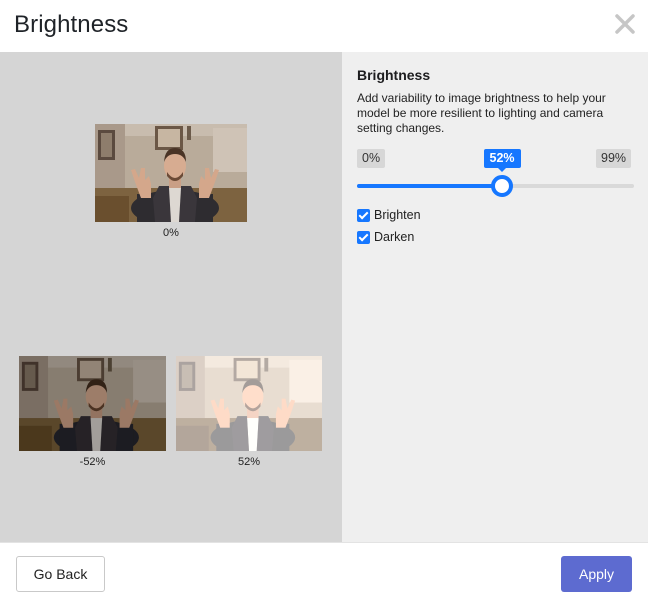 The image size is (648, 605). I want to click on brighten-label: Brighten, so click(397, 215).